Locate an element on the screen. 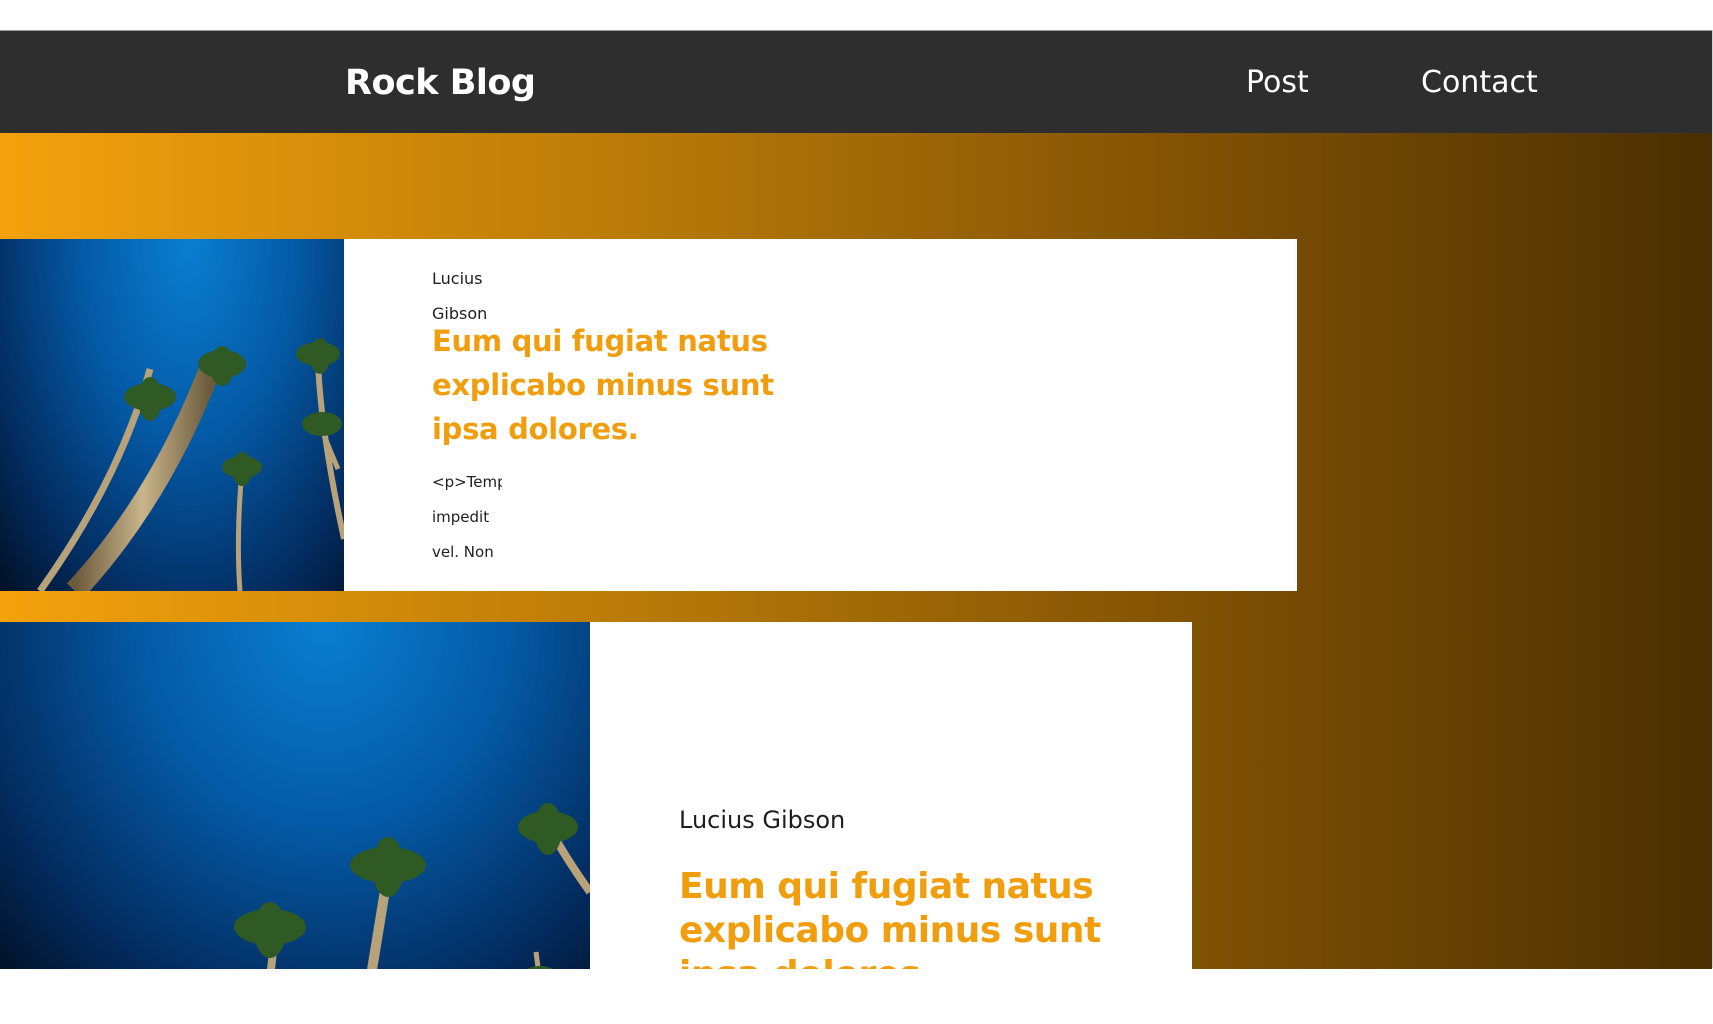 Image resolution: width=1713 pixels, height=1024 pixels. post-author-first: Lucius is located at coordinates (457, 278).